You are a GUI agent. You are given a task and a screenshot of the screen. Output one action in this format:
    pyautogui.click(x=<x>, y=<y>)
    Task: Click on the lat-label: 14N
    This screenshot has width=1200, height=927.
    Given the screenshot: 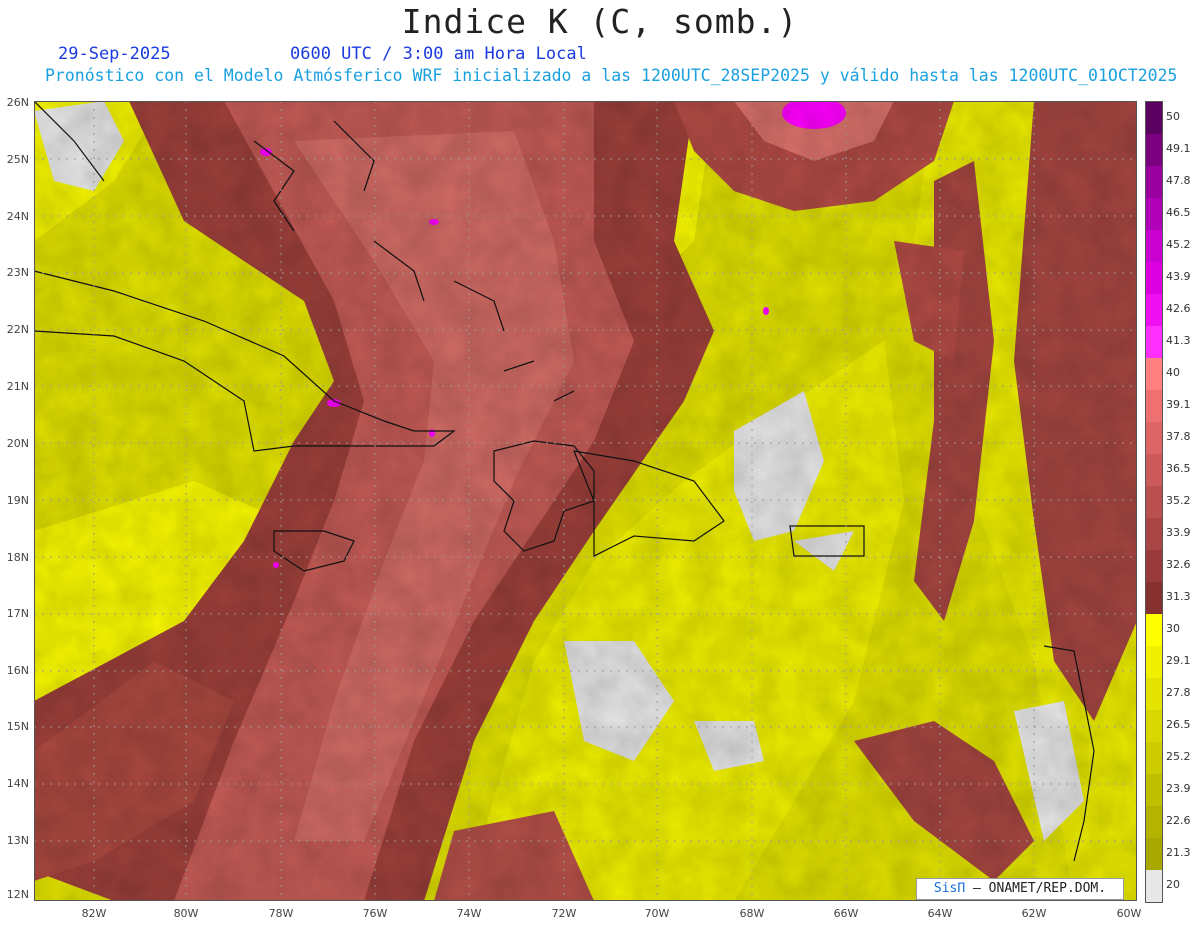 What is the action you would take?
    pyautogui.click(x=17, y=783)
    